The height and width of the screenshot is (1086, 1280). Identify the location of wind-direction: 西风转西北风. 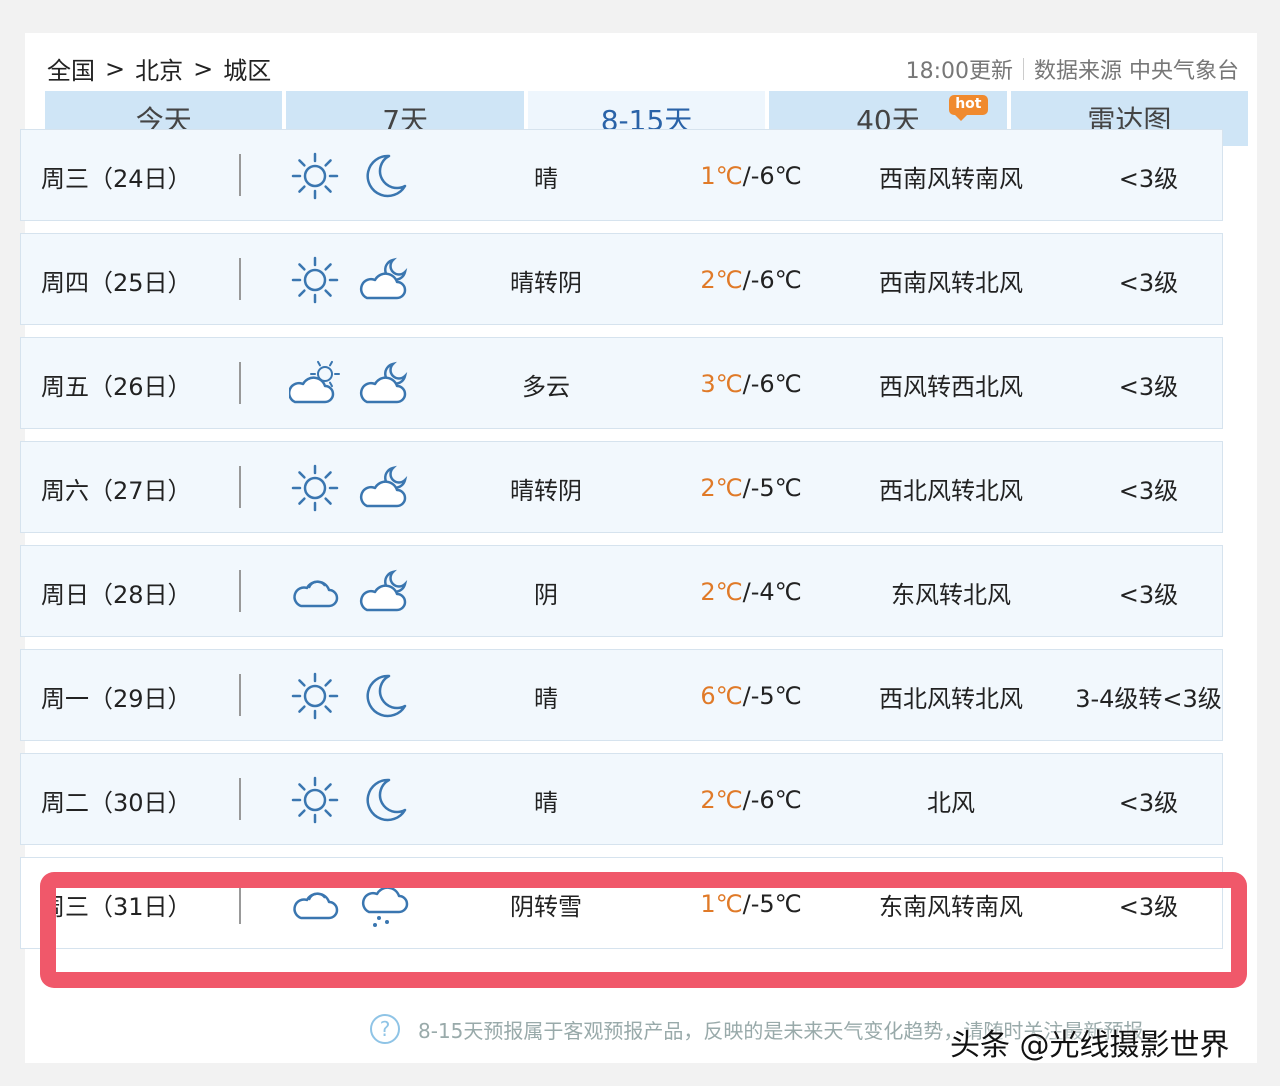
(951, 386).